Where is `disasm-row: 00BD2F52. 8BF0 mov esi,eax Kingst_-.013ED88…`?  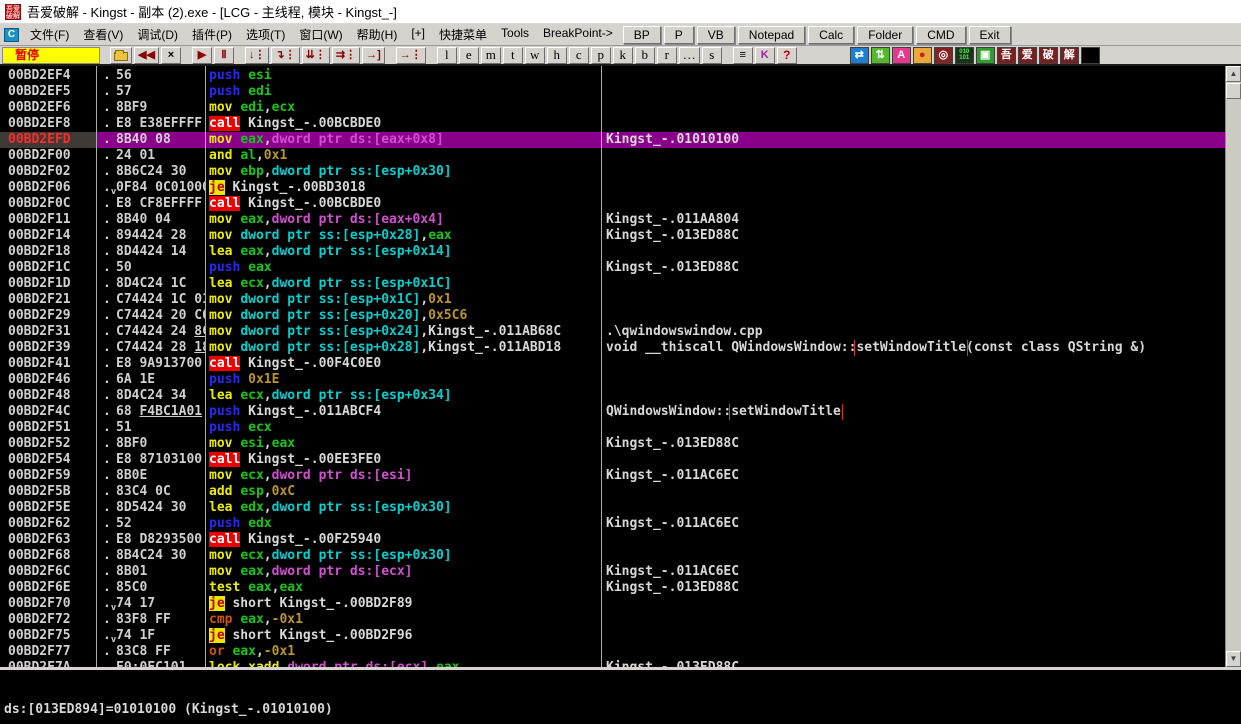 disasm-row: 00BD2F52. 8BF0 mov esi,eax Kingst_-.013ED88… is located at coordinates (612, 444).